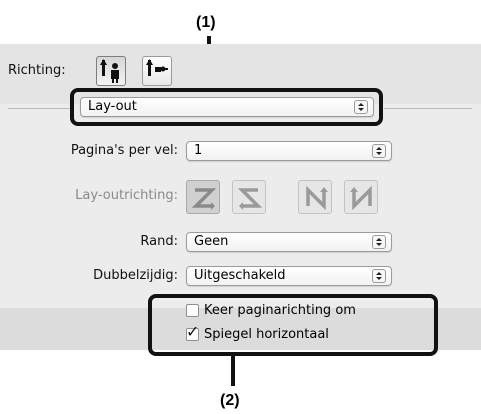 The image size is (481, 414). What do you see at coordinates (289, 276) in the screenshot?
I see `duplex-select: Uitgeschakeld` at bounding box center [289, 276].